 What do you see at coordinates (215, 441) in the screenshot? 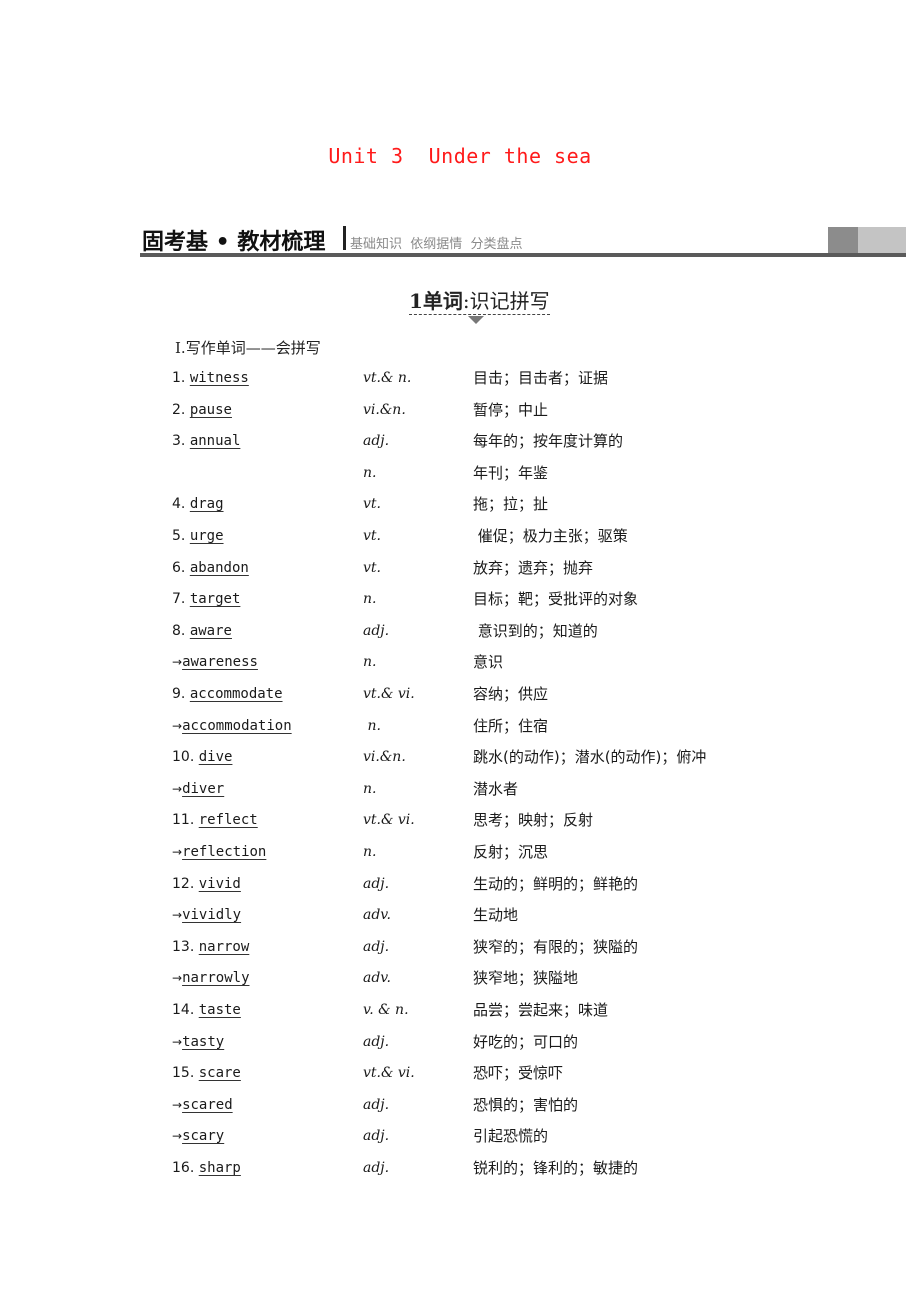
I see `vocab-word: annual` at bounding box center [215, 441].